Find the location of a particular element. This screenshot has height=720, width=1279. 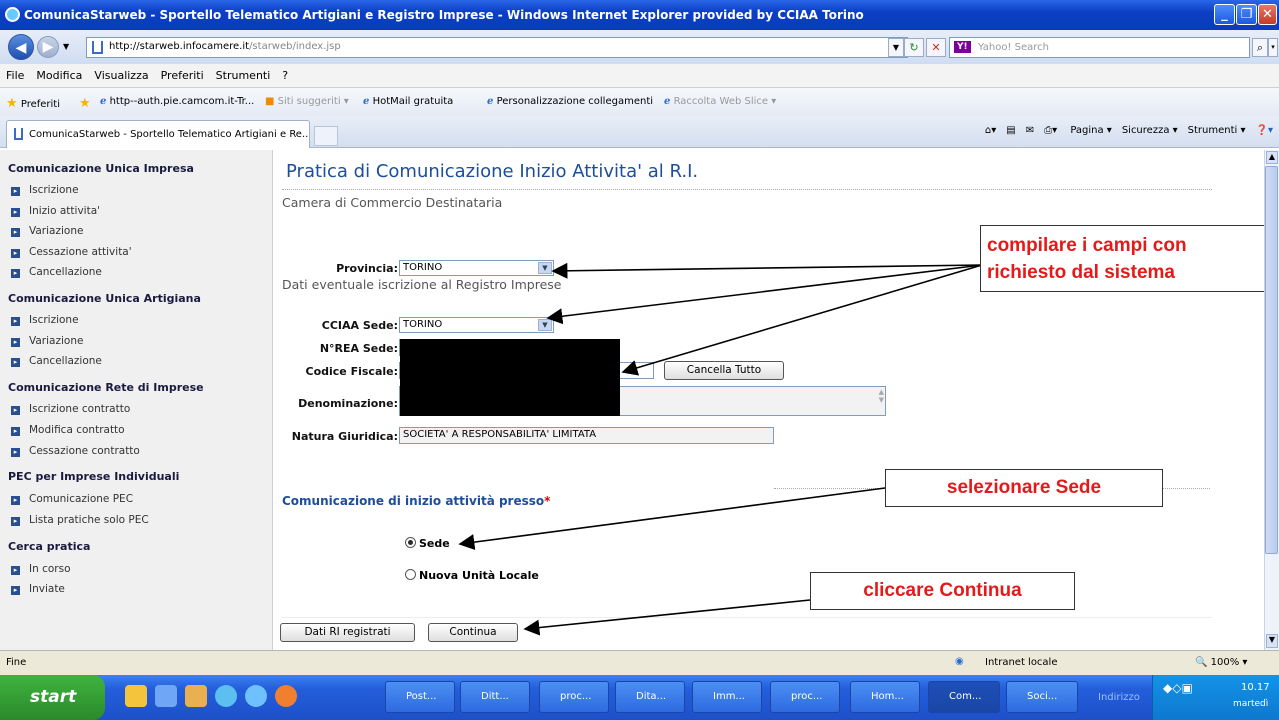

address-toolbar-label: Indirizzo is located at coordinates (1119, 697).